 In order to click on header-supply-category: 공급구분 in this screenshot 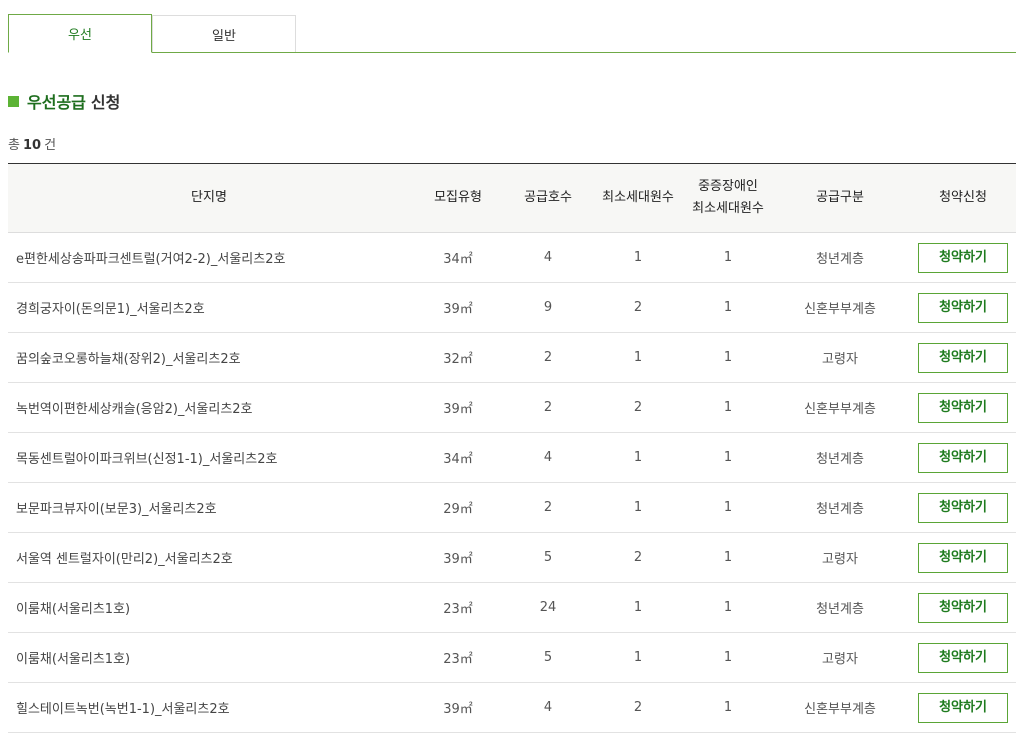, I will do `click(840, 198)`.